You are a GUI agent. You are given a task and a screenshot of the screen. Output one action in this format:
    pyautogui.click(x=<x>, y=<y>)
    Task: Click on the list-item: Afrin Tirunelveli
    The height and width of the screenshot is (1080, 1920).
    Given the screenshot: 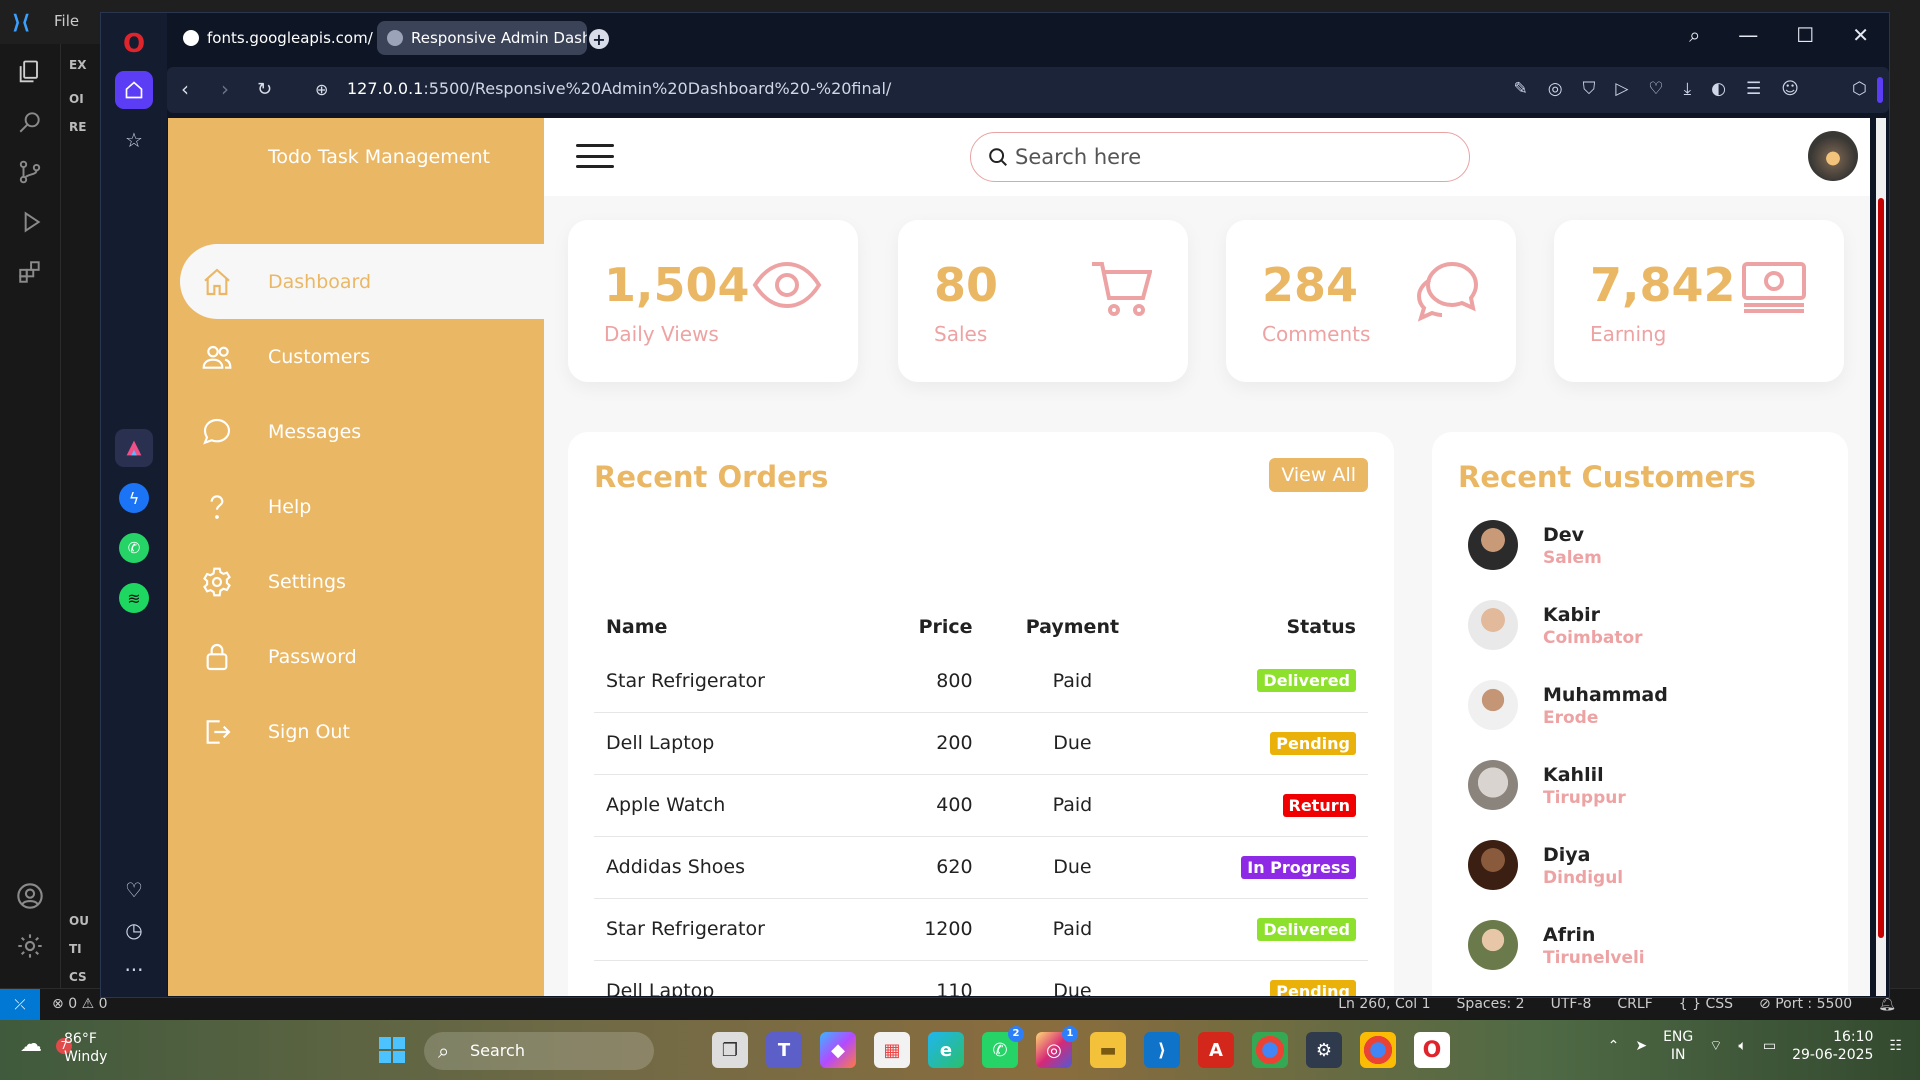 What is the action you would take?
    pyautogui.click(x=1648, y=958)
    